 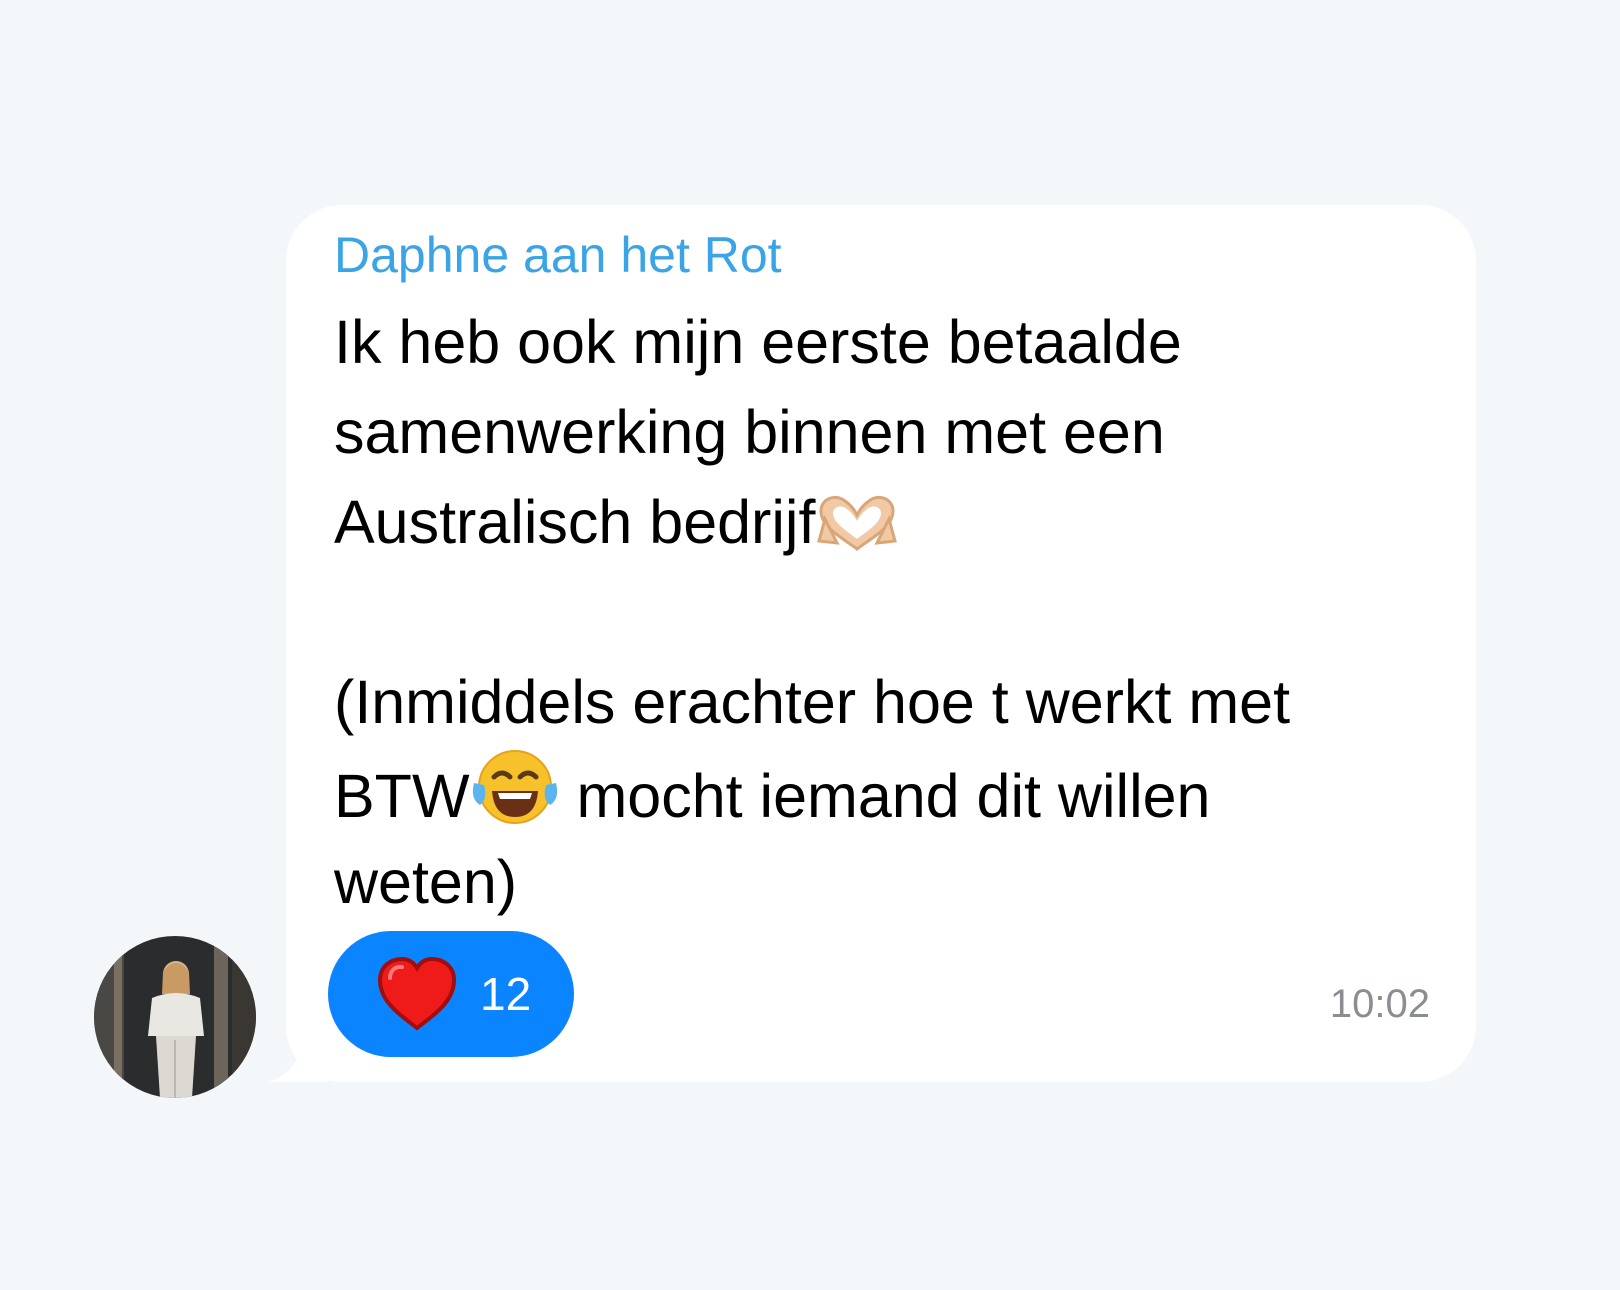 I want to click on avatar-photo, so click(x=175, y=1017).